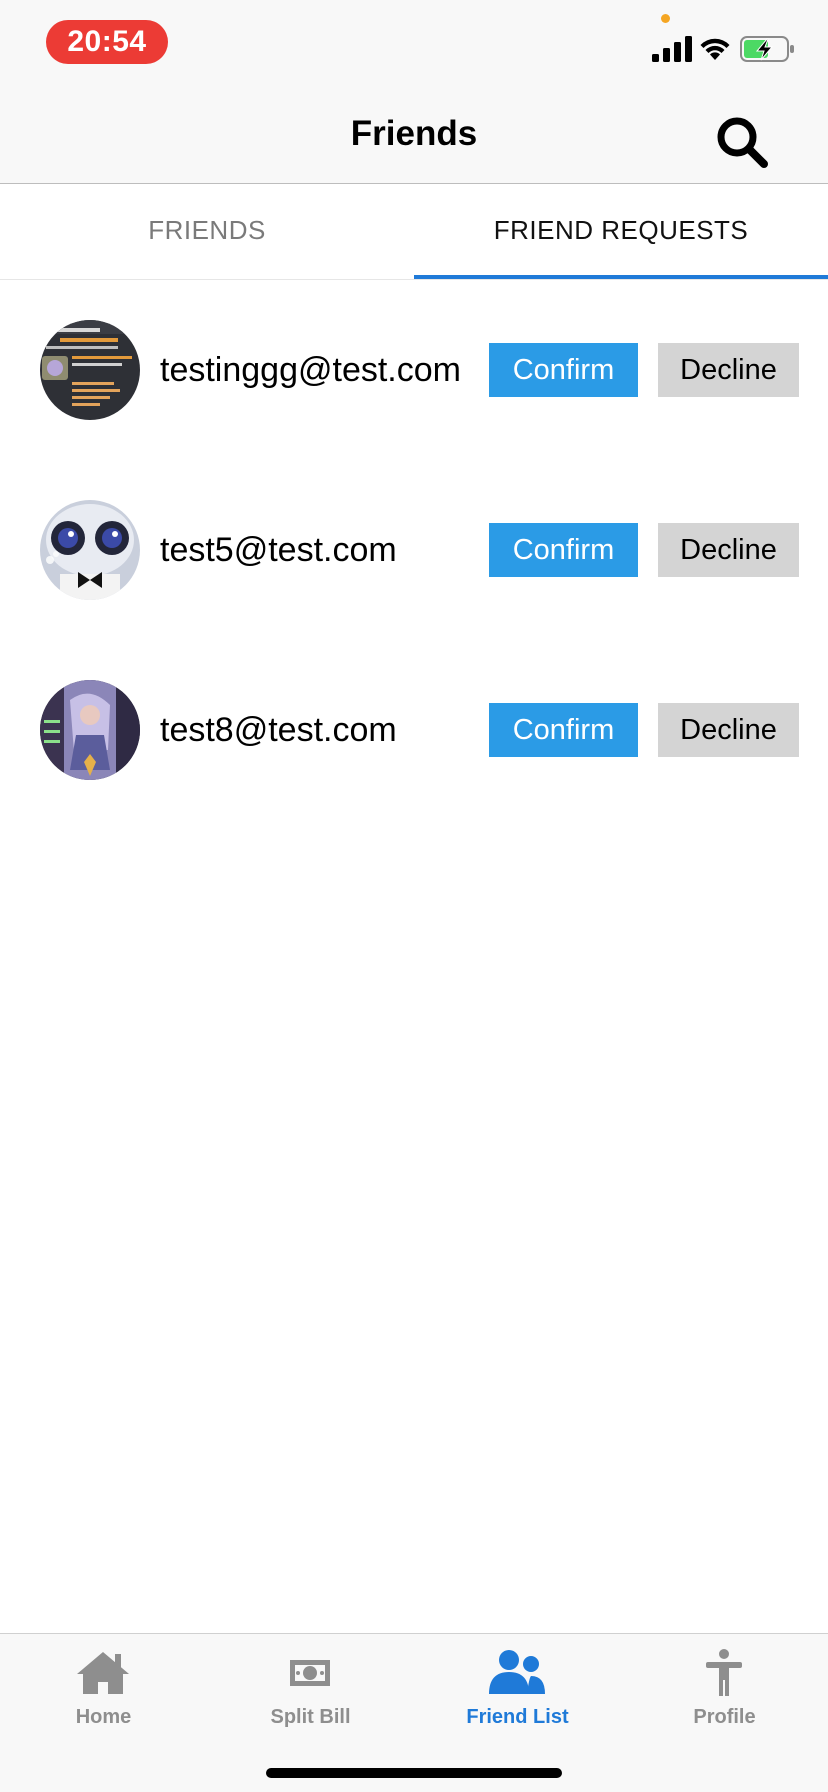 The width and height of the screenshot is (828, 1792). Describe the element at coordinates (310, 370) in the screenshot. I see `request-email: testinggg@test.com` at that location.